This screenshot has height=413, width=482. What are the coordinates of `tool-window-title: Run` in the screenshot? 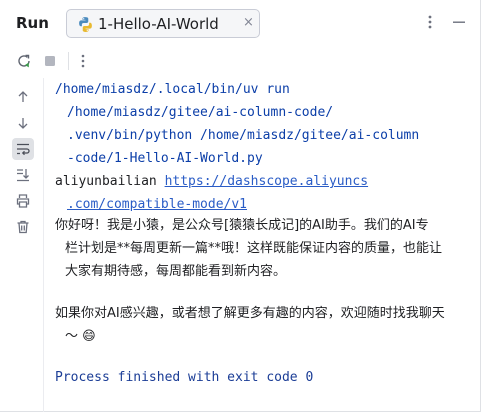 It's located at (32, 23).